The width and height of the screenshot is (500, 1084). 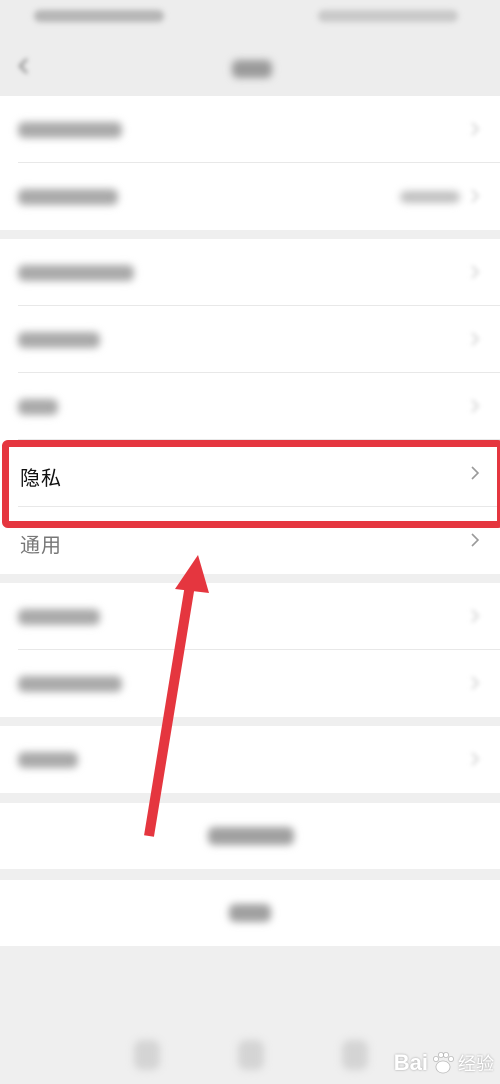 I want to click on baidu-watermark: Bai 经验, so click(x=444, y=1063).